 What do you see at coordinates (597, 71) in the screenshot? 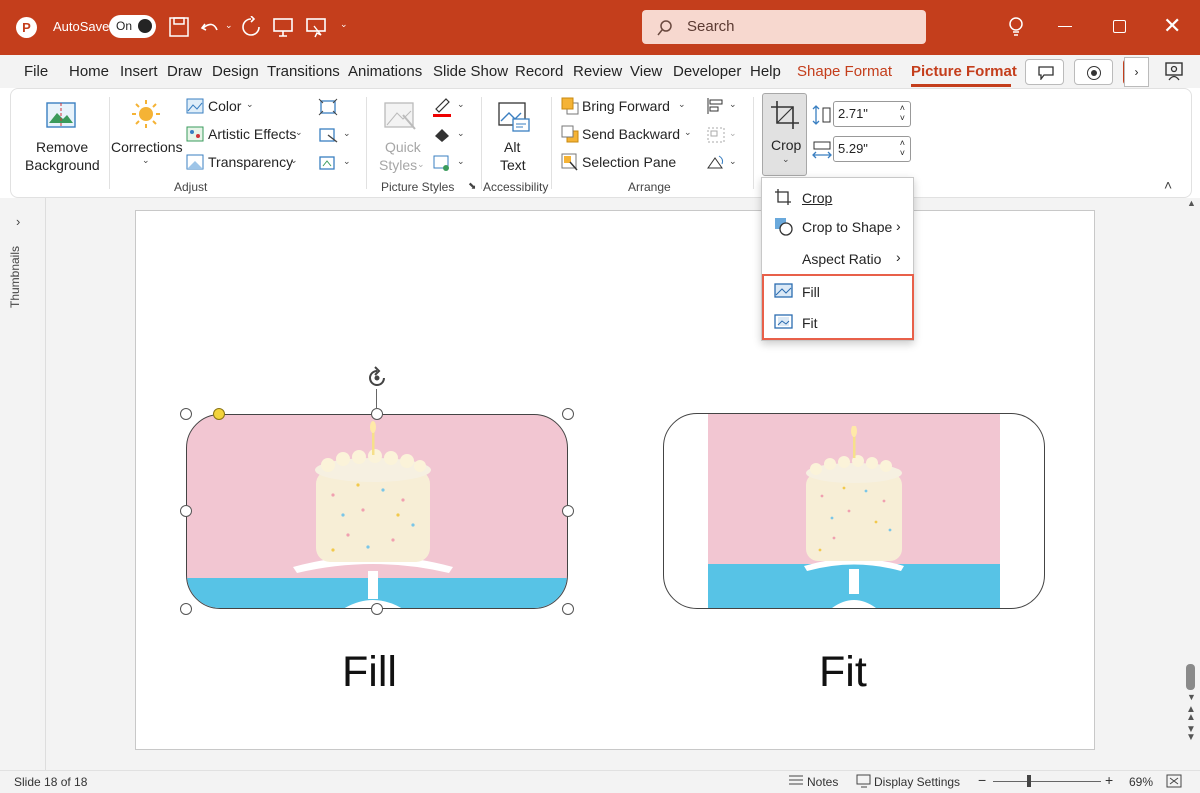
I see `tab-review: Review` at bounding box center [597, 71].